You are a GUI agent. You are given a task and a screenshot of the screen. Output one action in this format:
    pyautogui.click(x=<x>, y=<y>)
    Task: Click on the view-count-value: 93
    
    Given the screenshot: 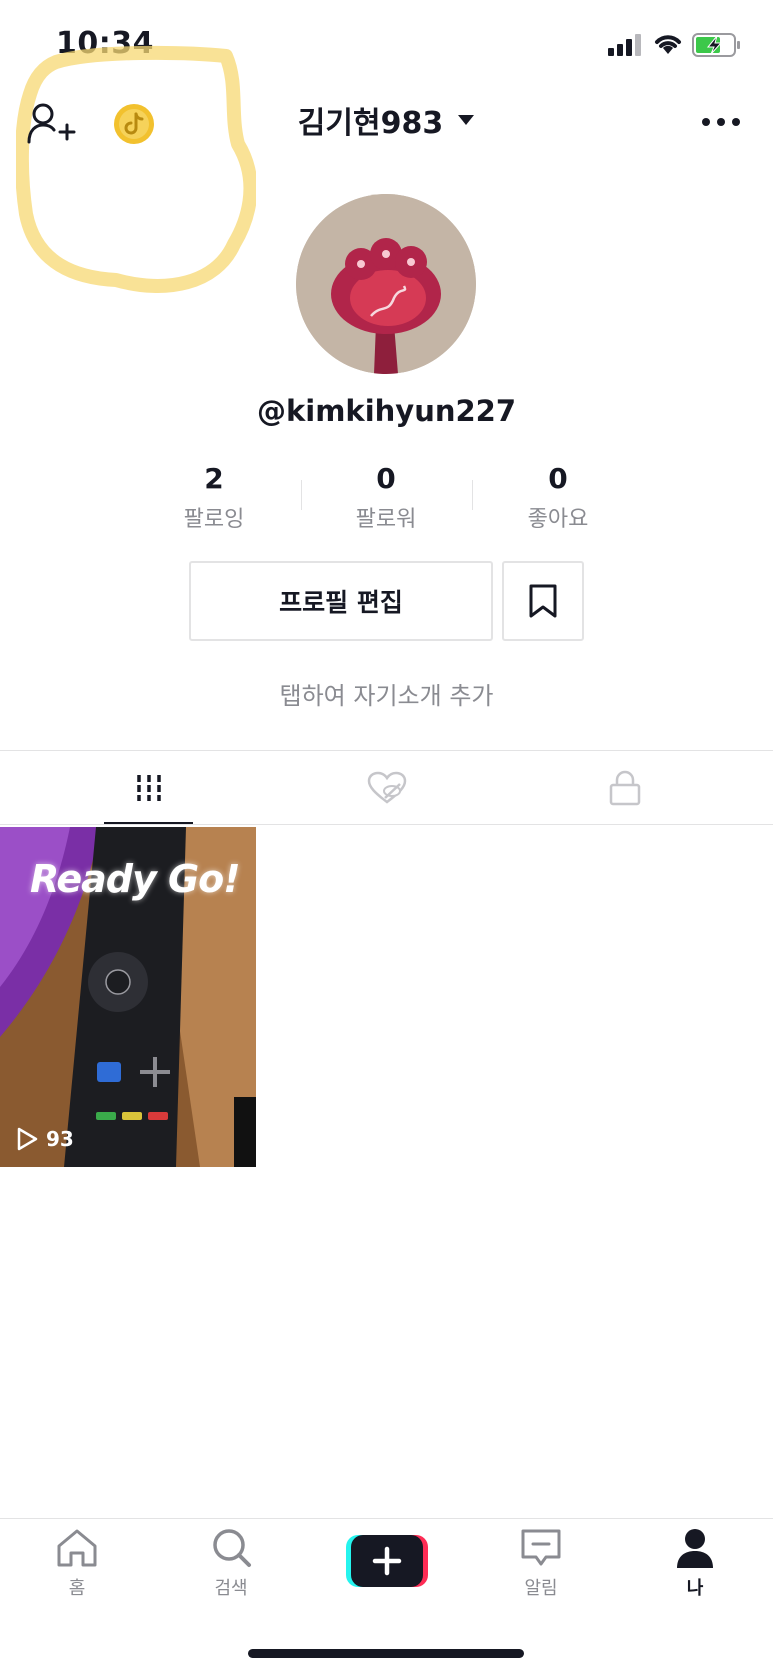 What is the action you would take?
    pyautogui.click(x=60, y=1139)
    